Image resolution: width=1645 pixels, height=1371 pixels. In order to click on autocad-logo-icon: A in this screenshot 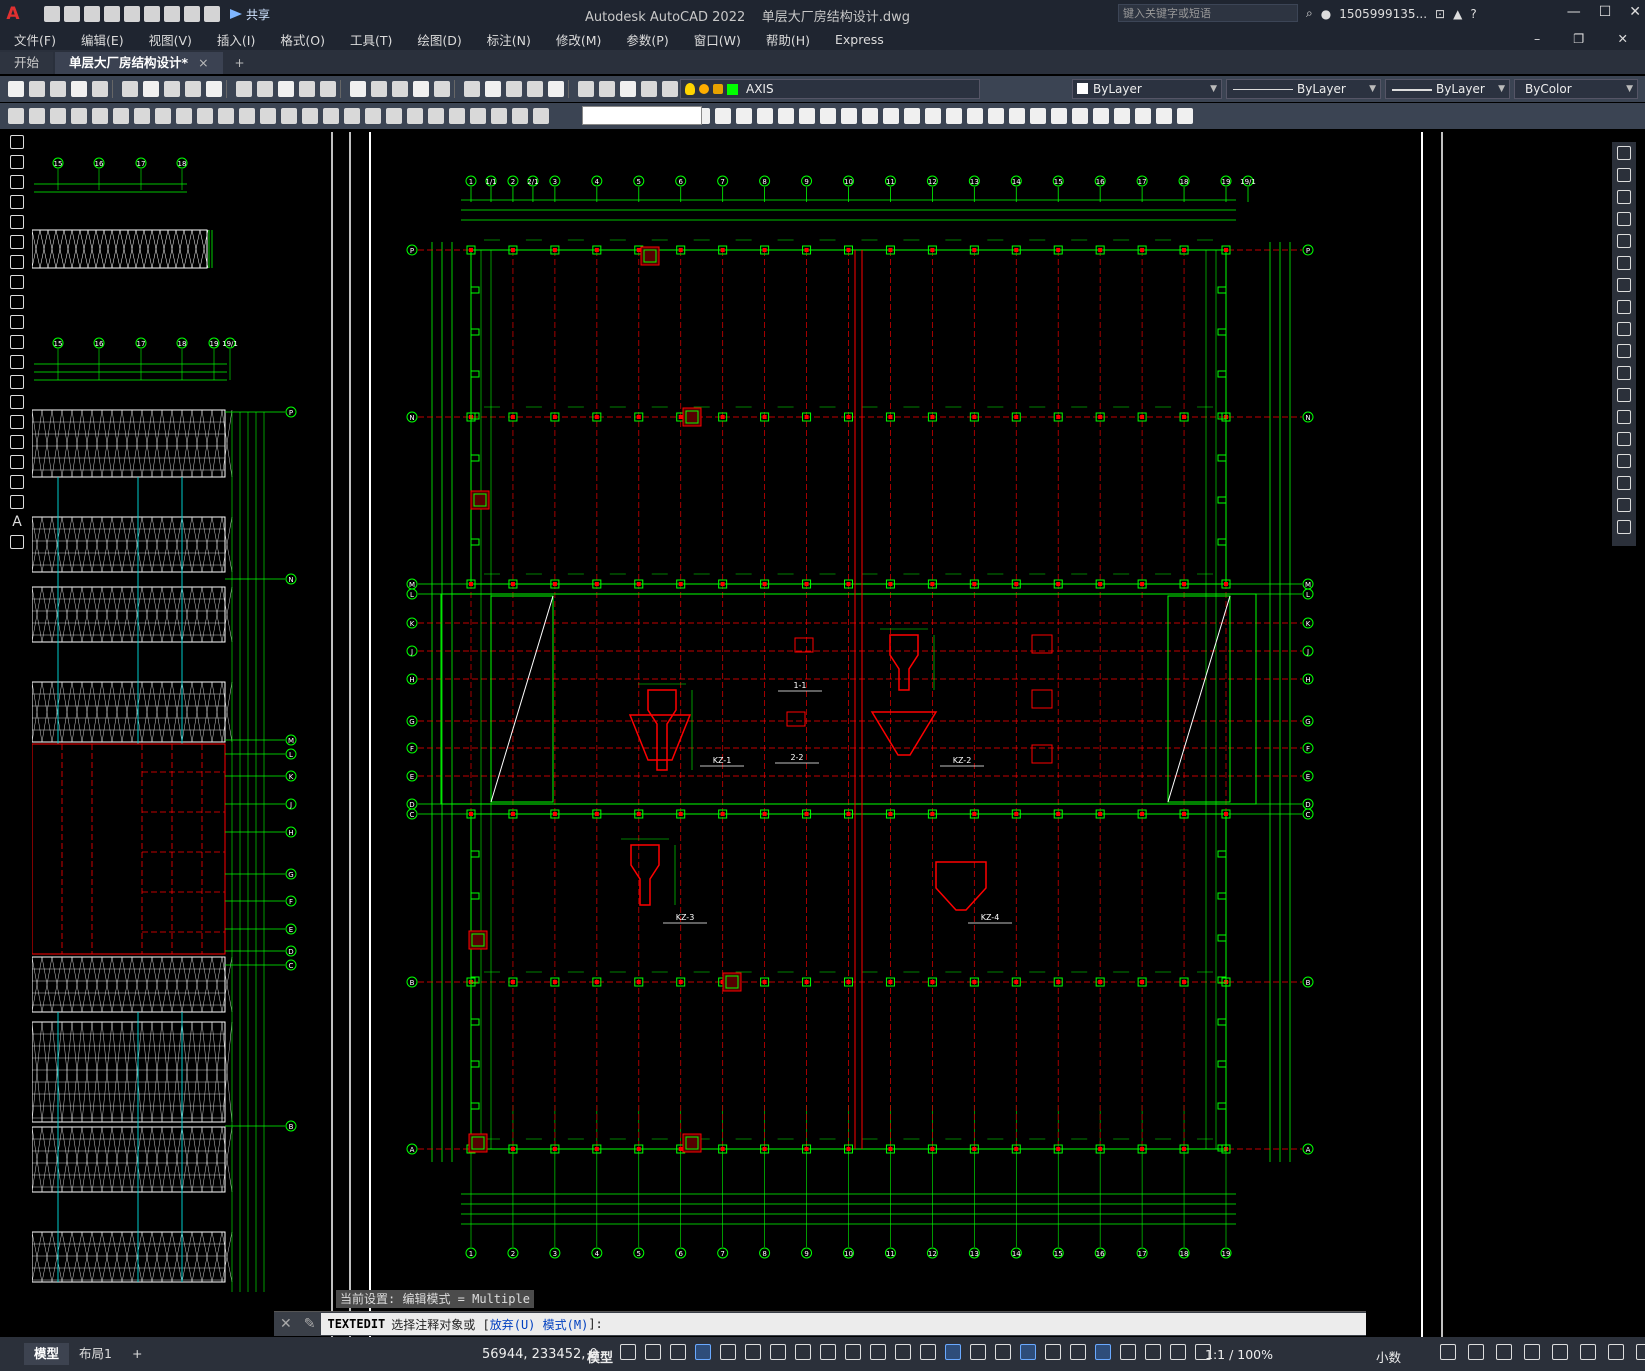, I will do `click(13, 14)`.